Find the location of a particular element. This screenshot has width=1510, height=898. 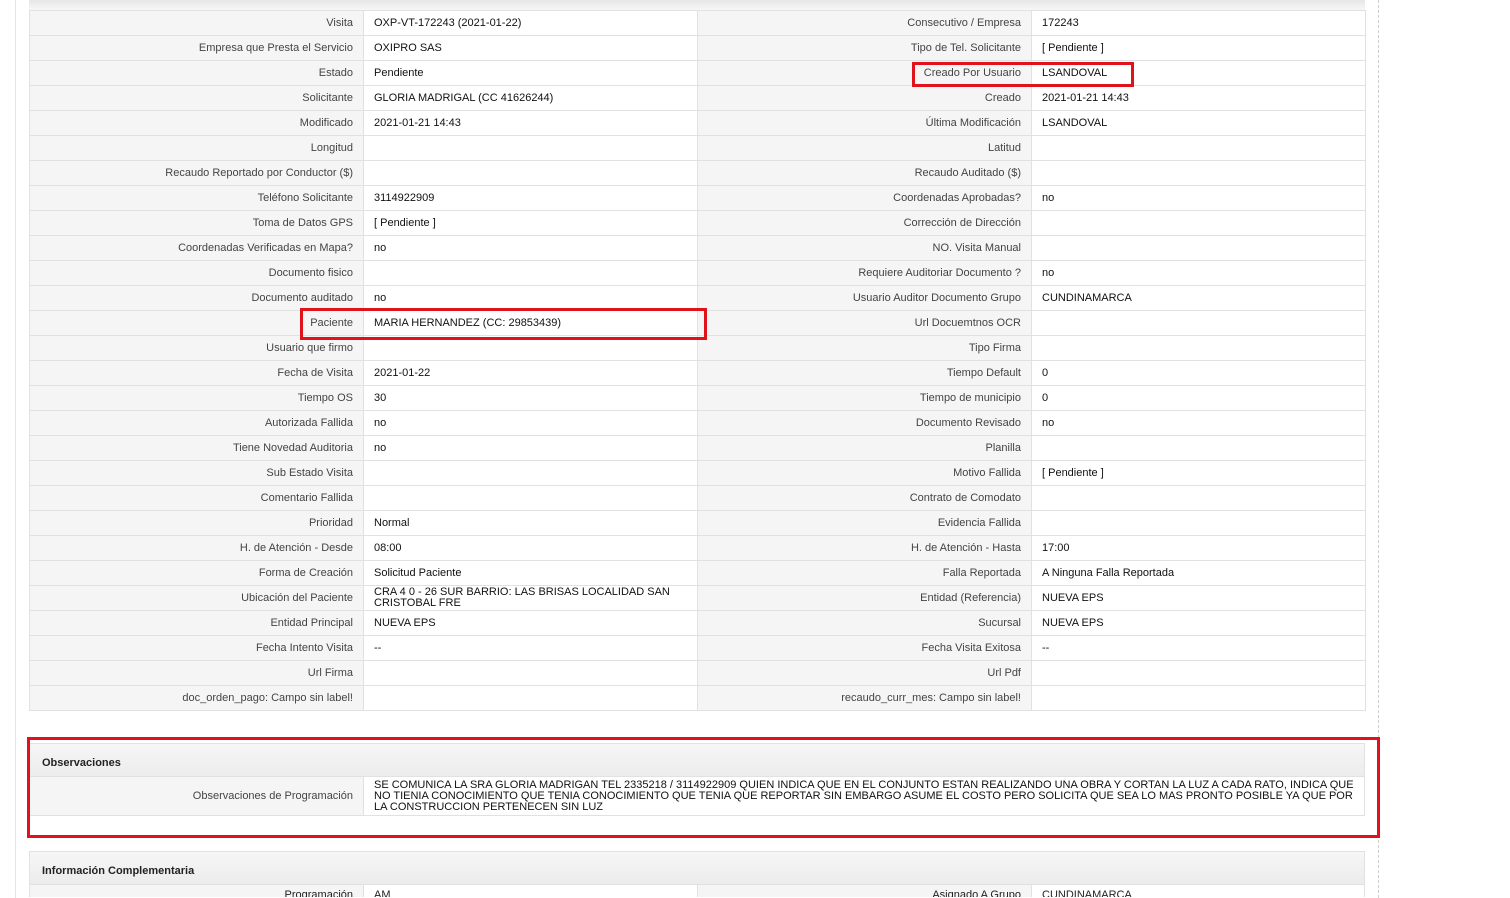

field-label: recaudo_curr_mes: Campo sin label! is located at coordinates (864, 698).